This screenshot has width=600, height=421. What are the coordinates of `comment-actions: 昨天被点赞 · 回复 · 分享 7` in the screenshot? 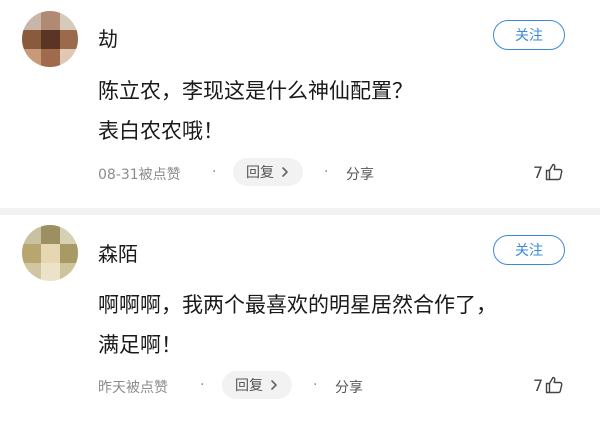 It's located at (300, 386).